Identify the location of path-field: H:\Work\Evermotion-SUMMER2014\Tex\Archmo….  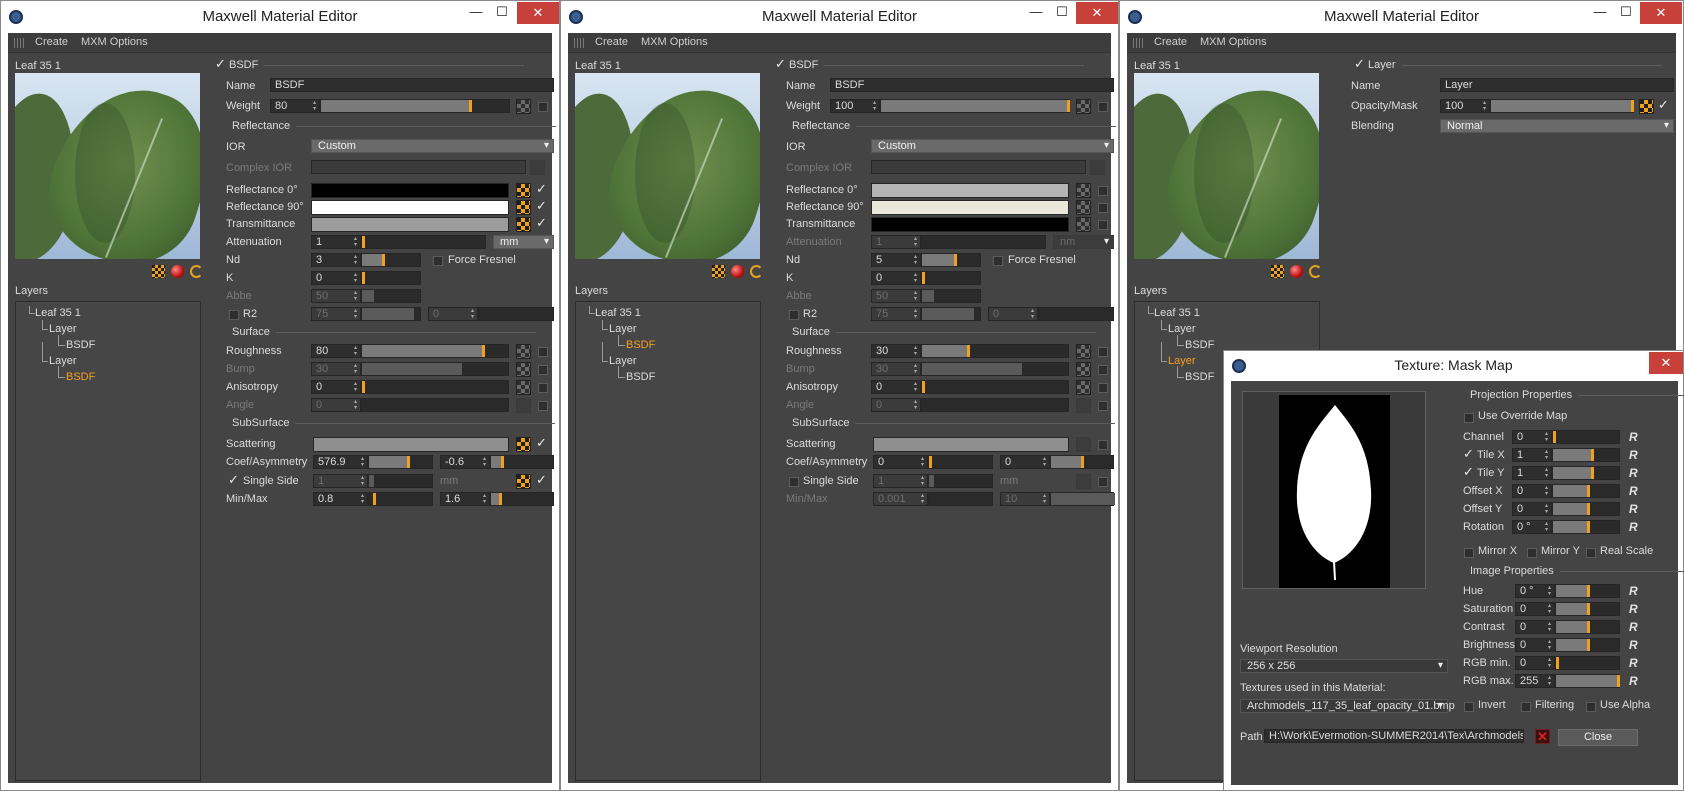
(1394, 736).